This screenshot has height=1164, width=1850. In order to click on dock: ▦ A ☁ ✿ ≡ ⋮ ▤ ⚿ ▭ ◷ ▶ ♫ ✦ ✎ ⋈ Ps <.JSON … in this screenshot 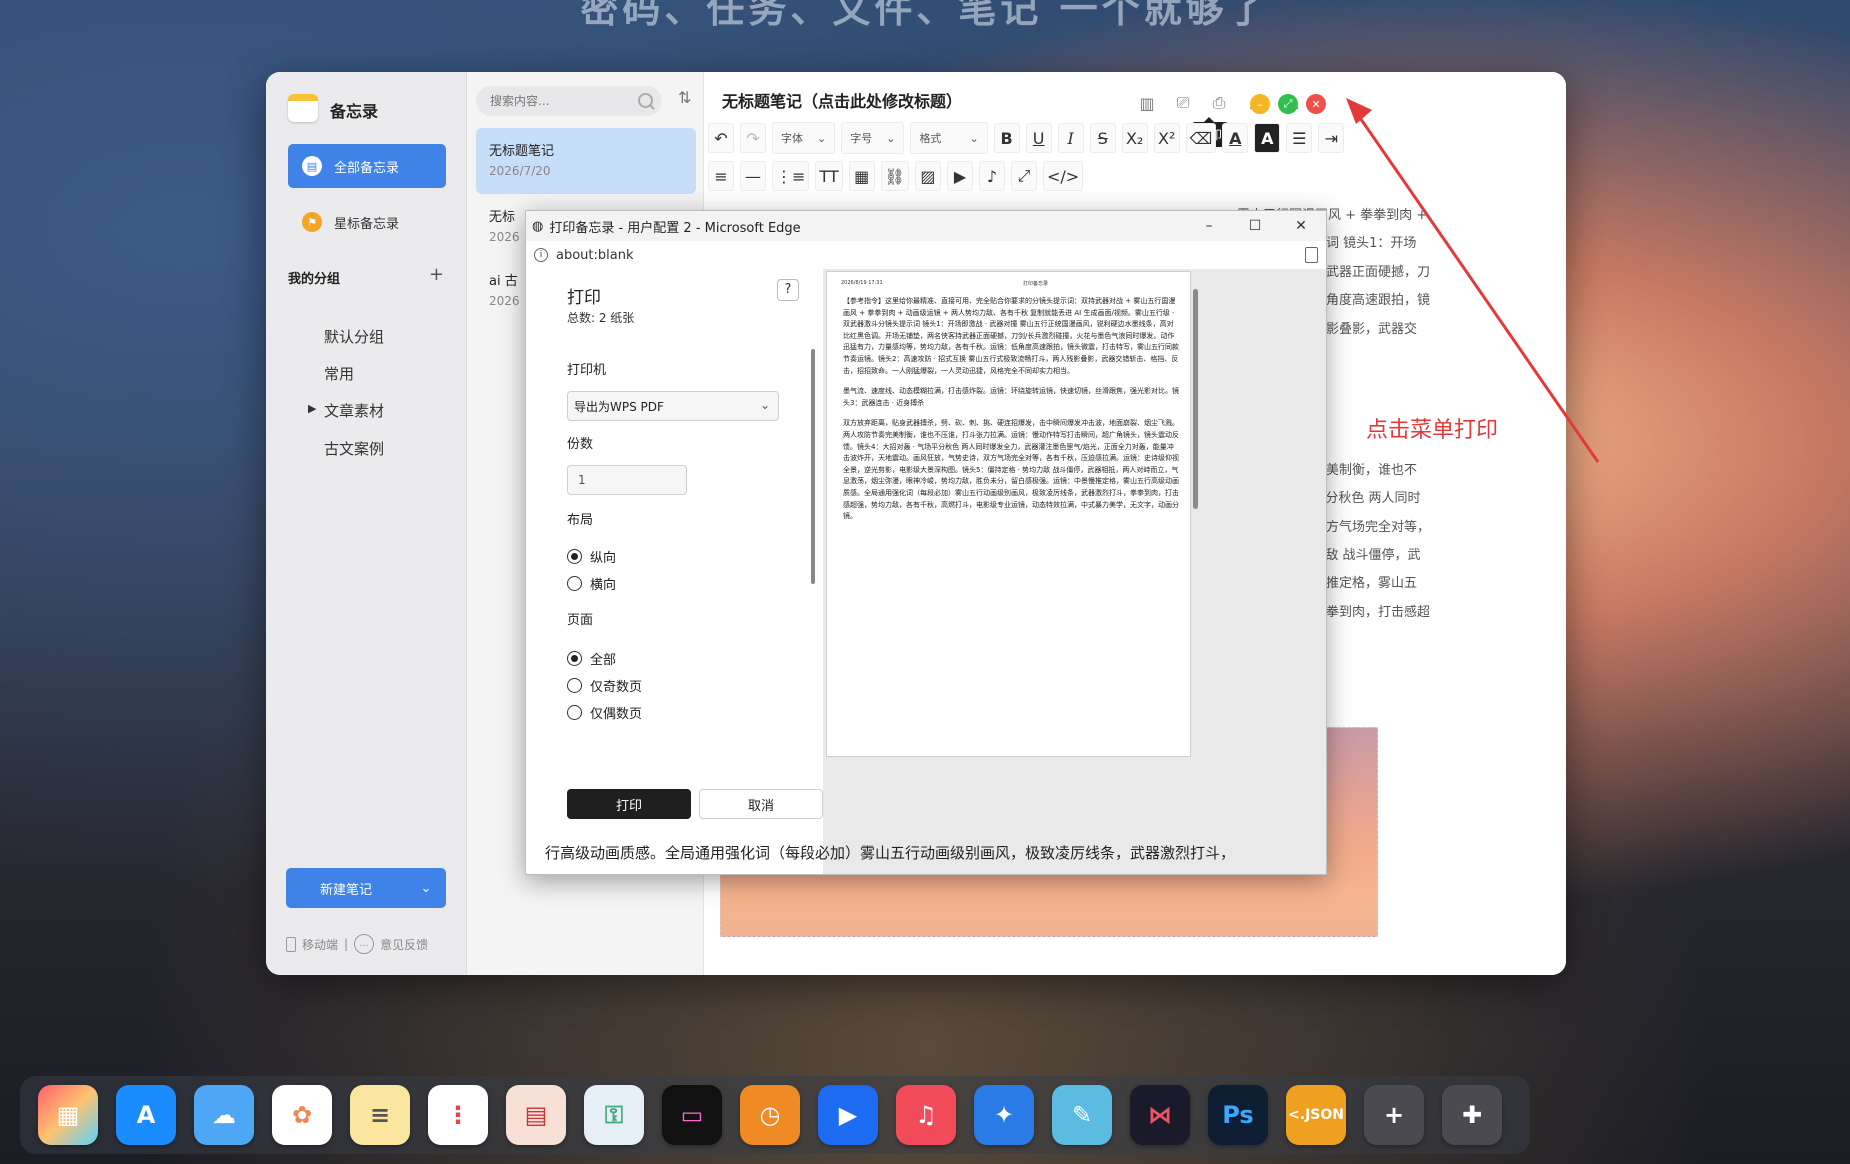, I will do `click(775, 1115)`.